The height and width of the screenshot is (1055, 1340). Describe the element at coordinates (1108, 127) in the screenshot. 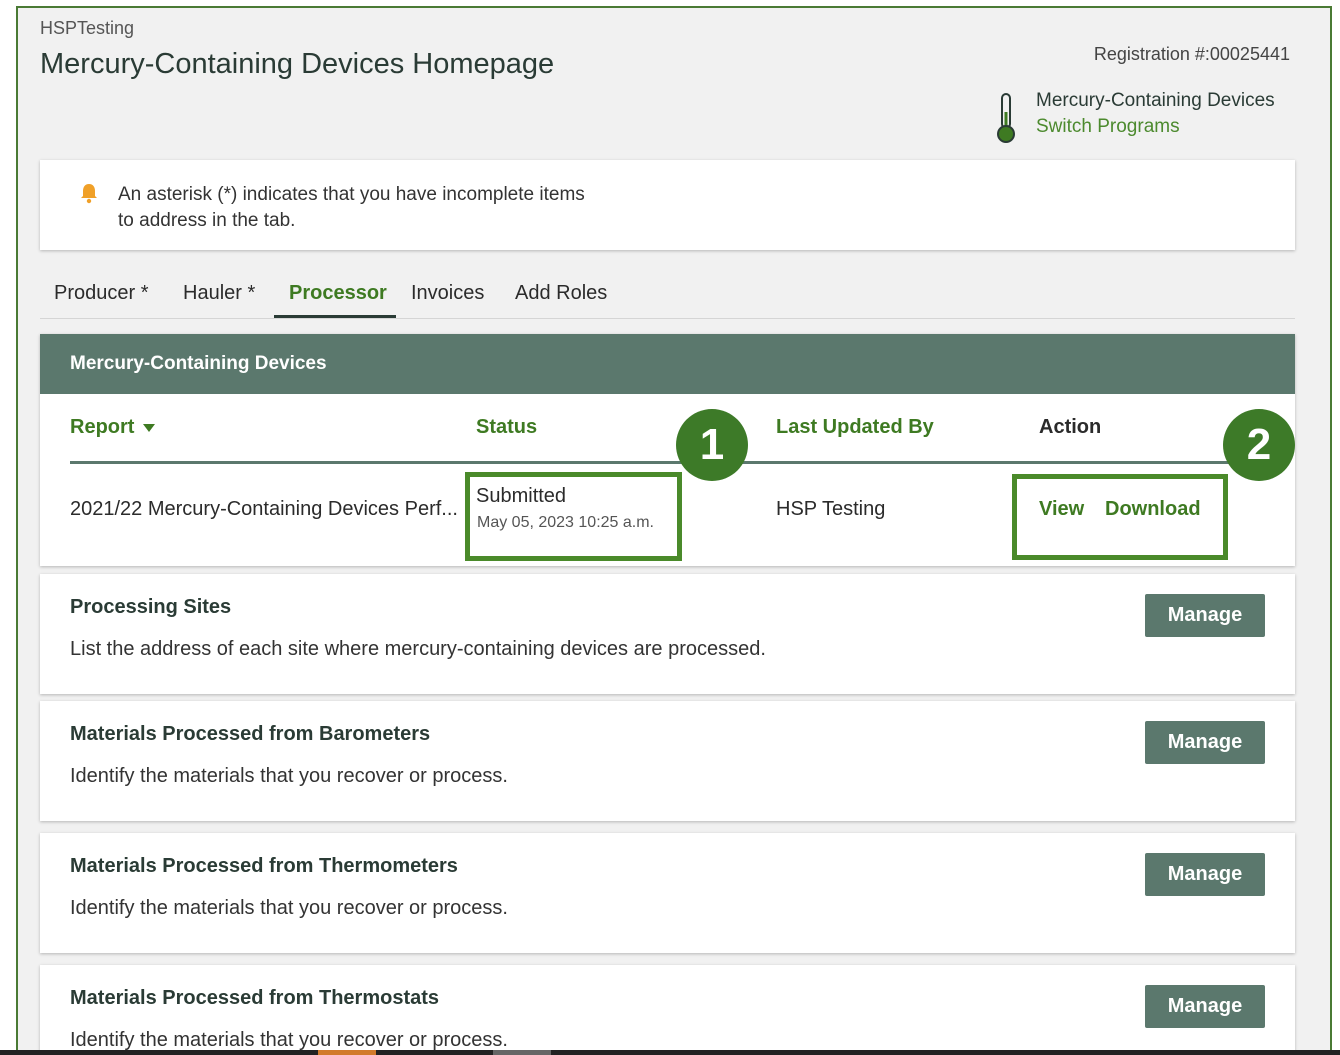

I see `switch-programs-link: Switch Programs` at that location.